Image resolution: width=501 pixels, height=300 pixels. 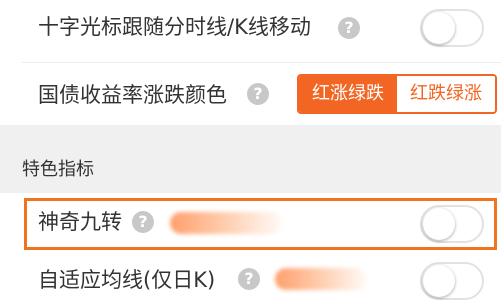 What do you see at coordinates (446, 94) in the screenshot?
I see `option-red-down-green-up: 红跌绿涨` at bounding box center [446, 94].